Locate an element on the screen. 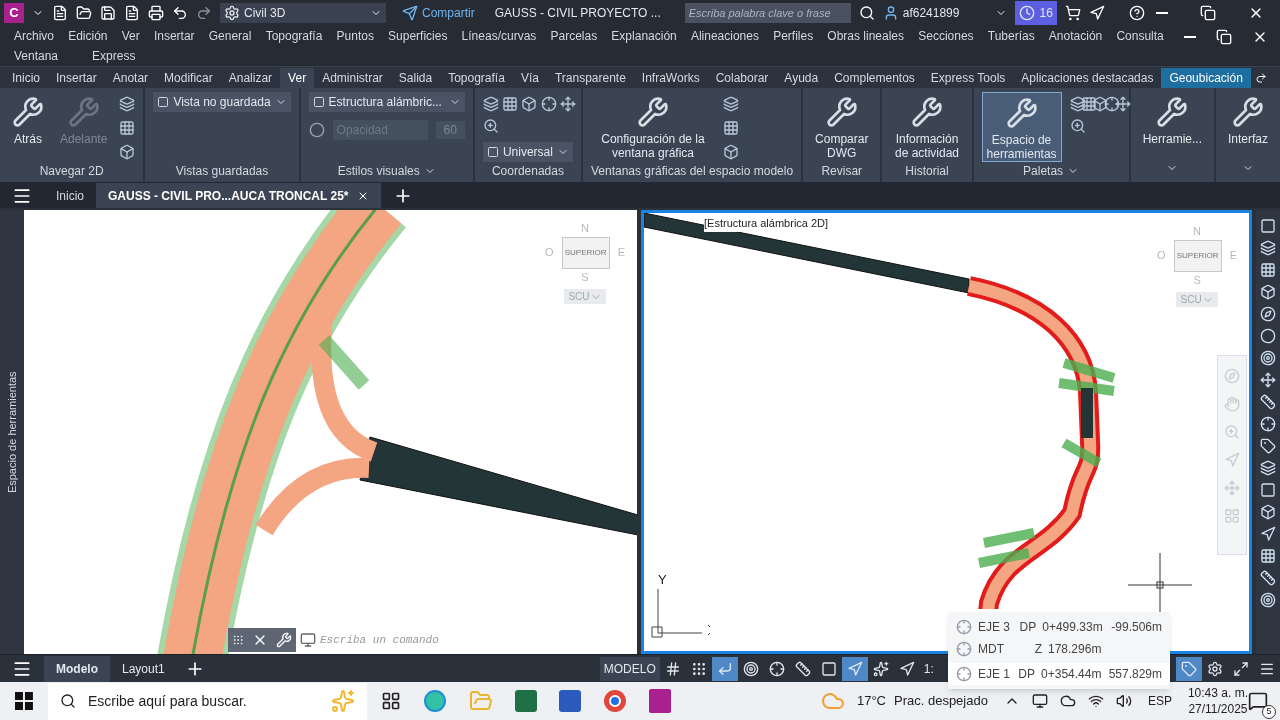 The height and width of the screenshot is (720, 1280). ribbon-tab: Salida is located at coordinates (415, 77).